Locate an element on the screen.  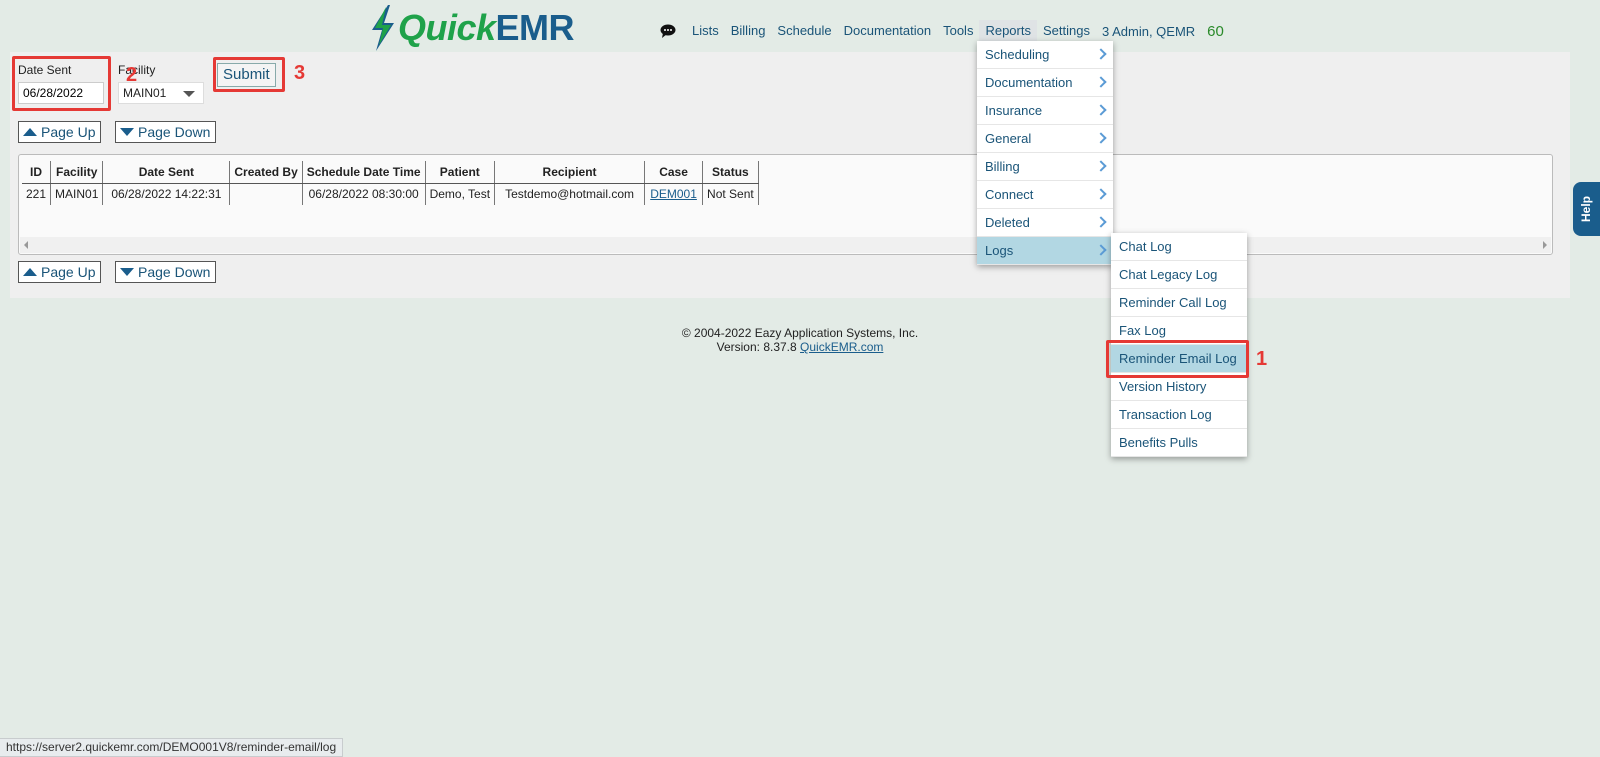
help-tab: Help is located at coordinates (1586, 209).